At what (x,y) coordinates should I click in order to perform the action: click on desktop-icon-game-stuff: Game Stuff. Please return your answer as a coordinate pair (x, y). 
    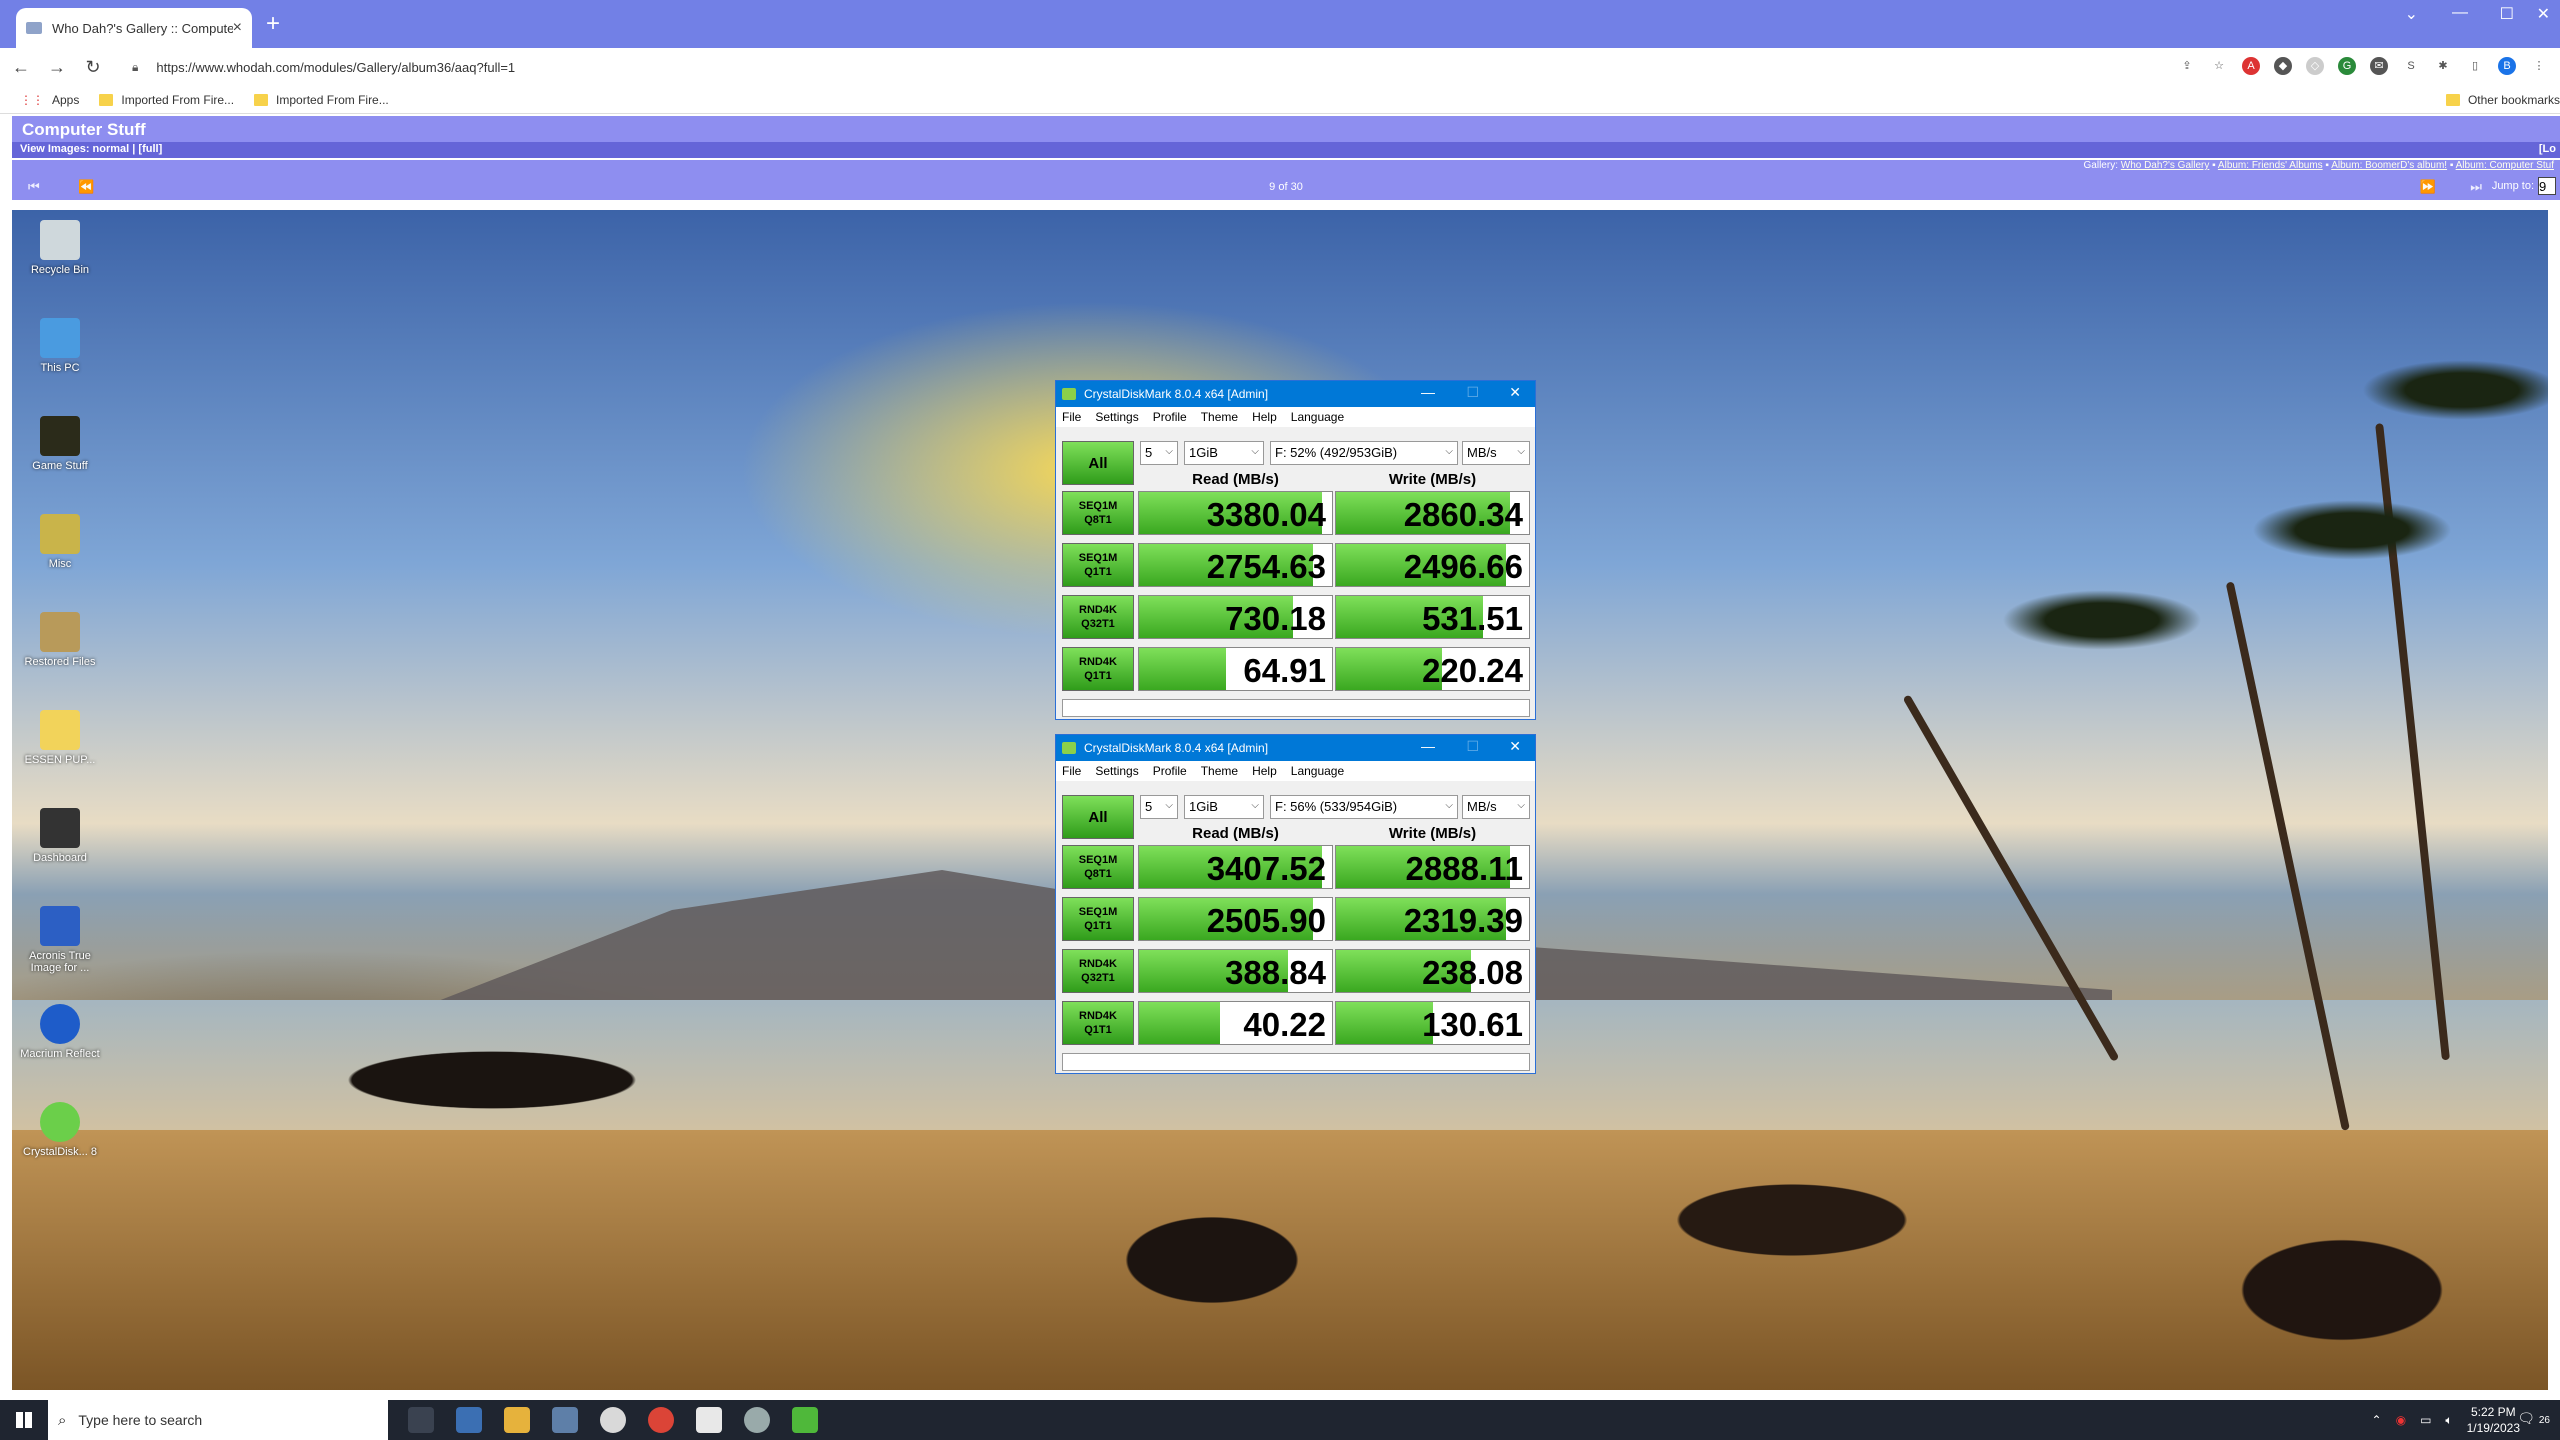
    Looking at the image, I should click on (60, 444).